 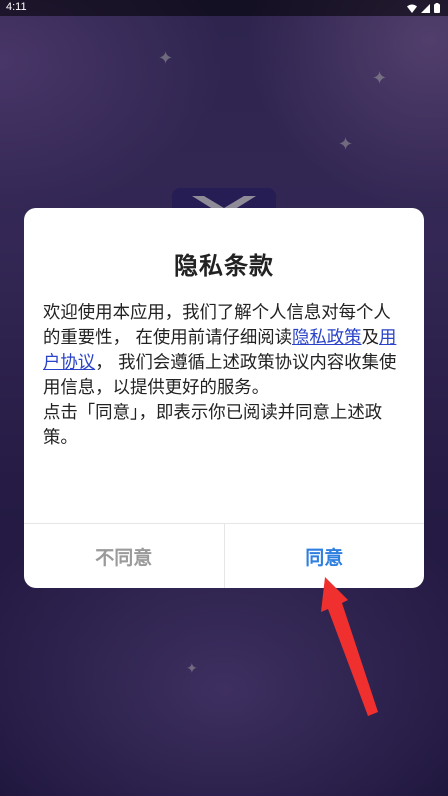 I want to click on status-icons, so click(x=423, y=8).